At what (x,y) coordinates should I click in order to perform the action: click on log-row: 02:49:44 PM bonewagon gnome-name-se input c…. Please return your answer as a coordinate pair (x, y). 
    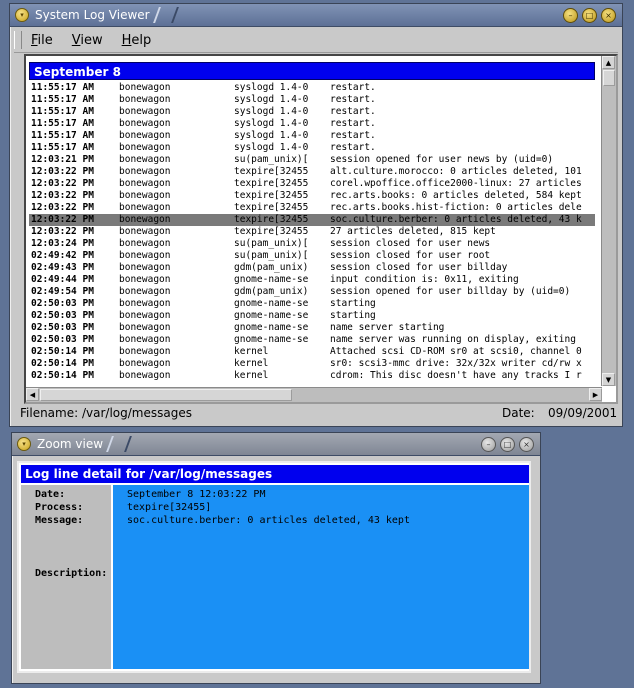
    Looking at the image, I should click on (312, 280).